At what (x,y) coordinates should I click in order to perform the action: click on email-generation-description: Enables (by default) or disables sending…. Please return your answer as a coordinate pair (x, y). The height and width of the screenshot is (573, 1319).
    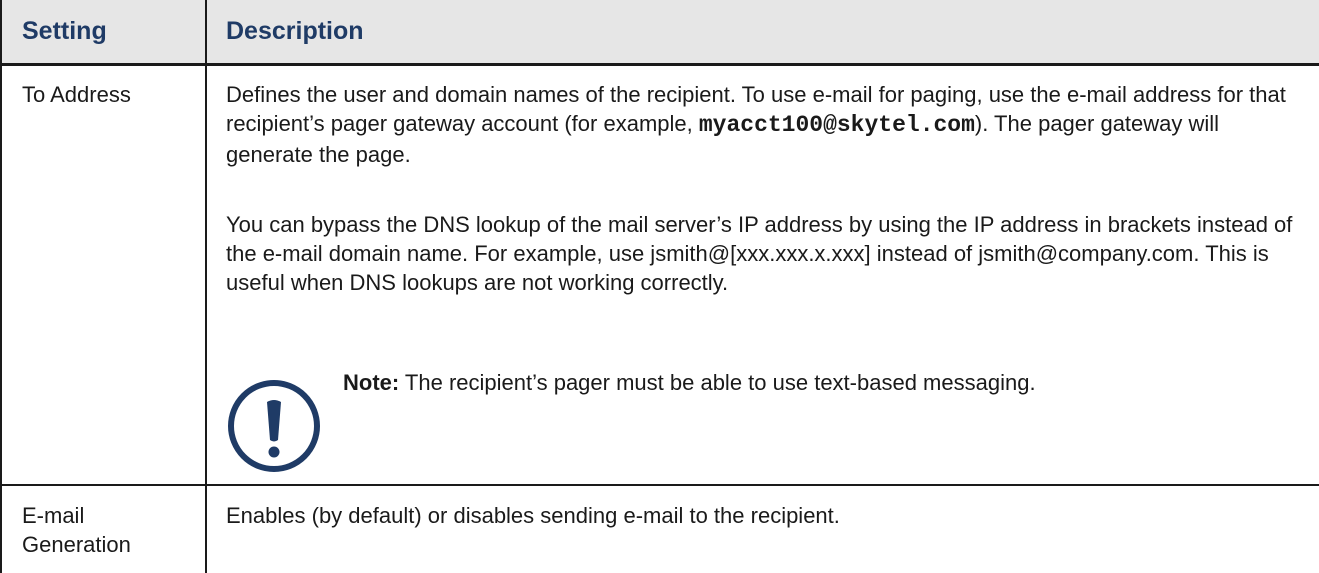
    Looking at the image, I should click on (533, 515).